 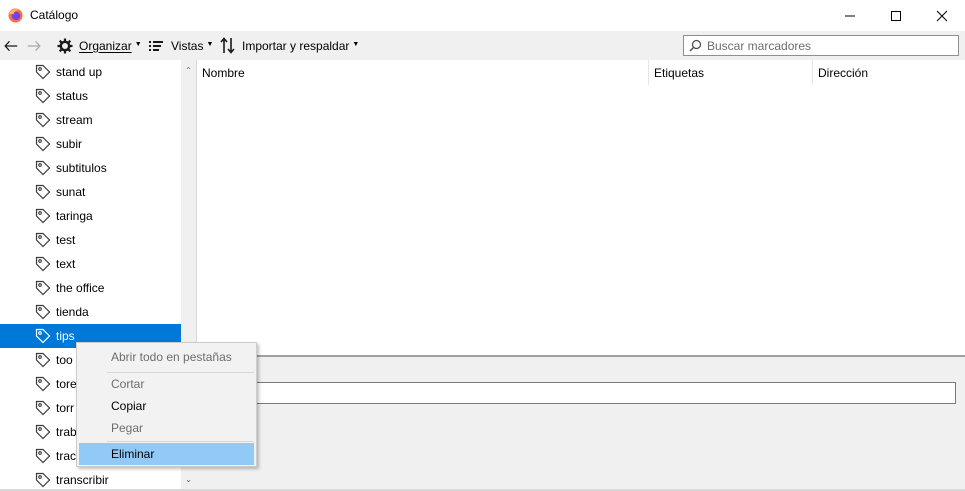 What do you see at coordinates (90, 192) in the screenshot?
I see `tree-item: sunat` at bounding box center [90, 192].